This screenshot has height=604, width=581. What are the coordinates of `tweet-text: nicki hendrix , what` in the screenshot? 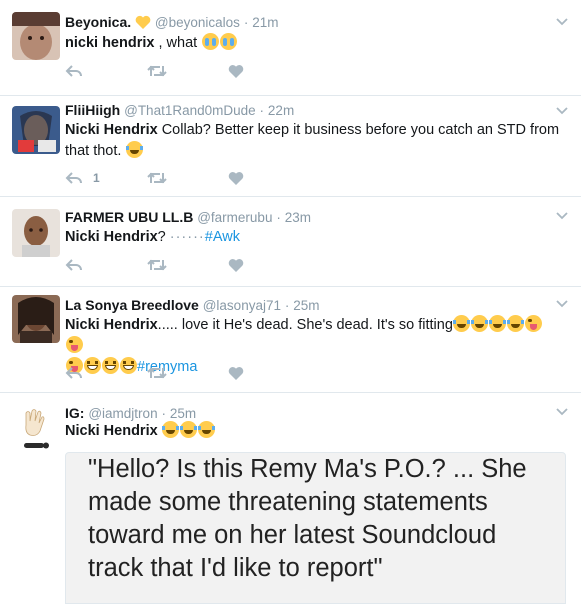 It's located at (312, 43).